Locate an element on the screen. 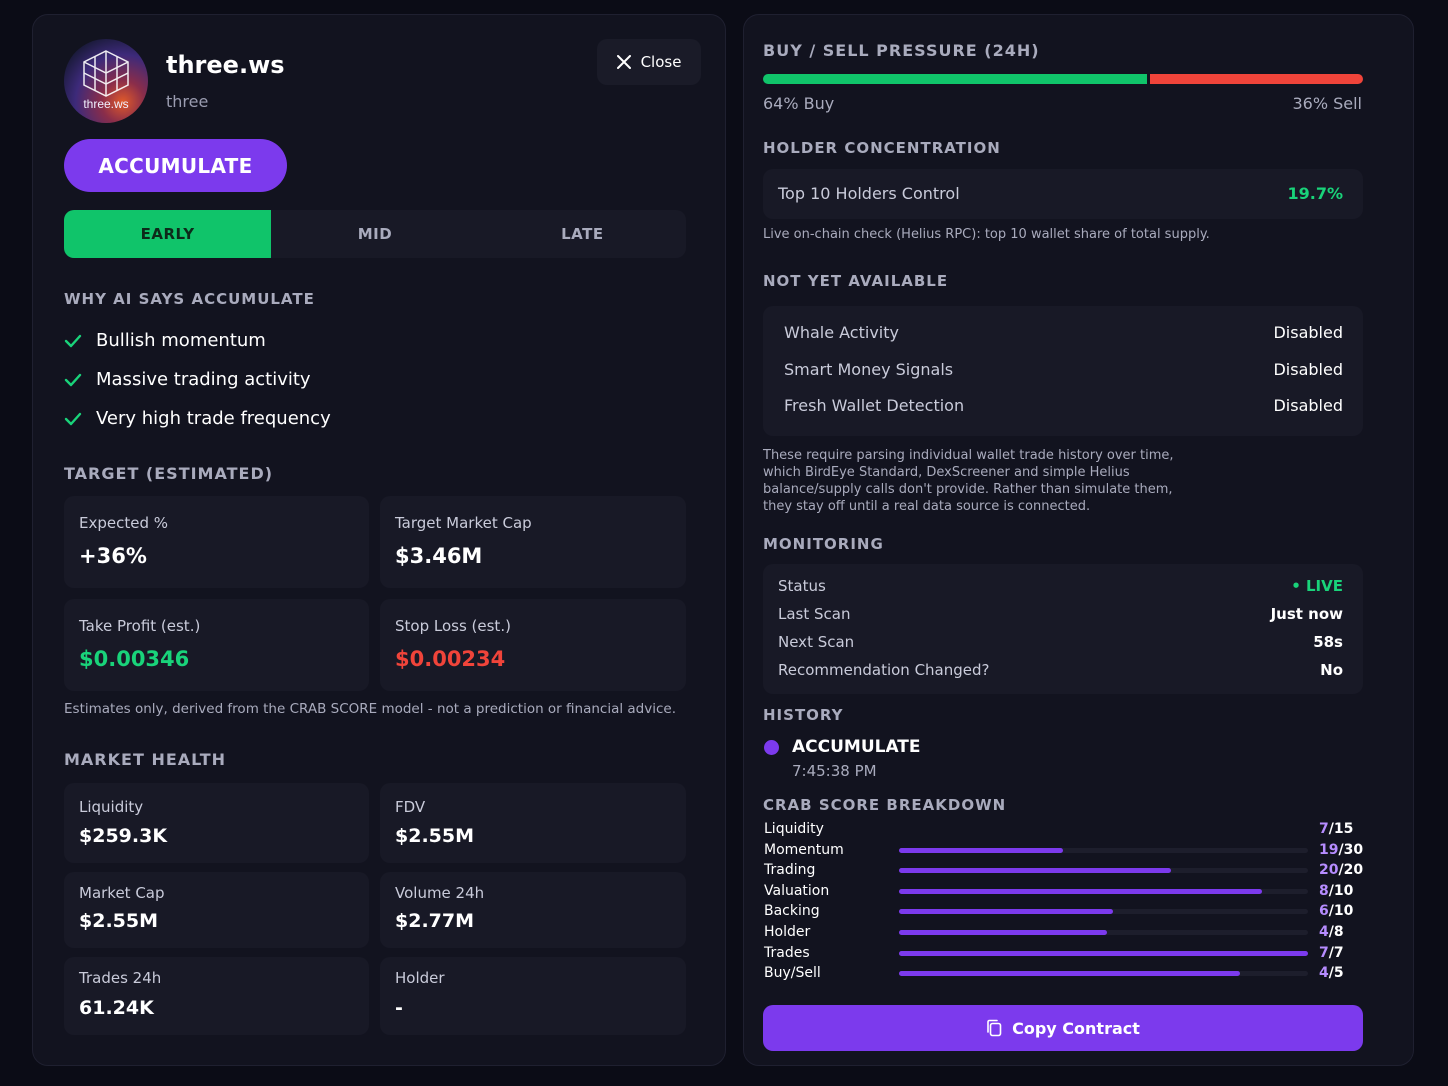 The height and width of the screenshot is (1086, 1448). fdv-value: $2.55M is located at coordinates (435, 836).